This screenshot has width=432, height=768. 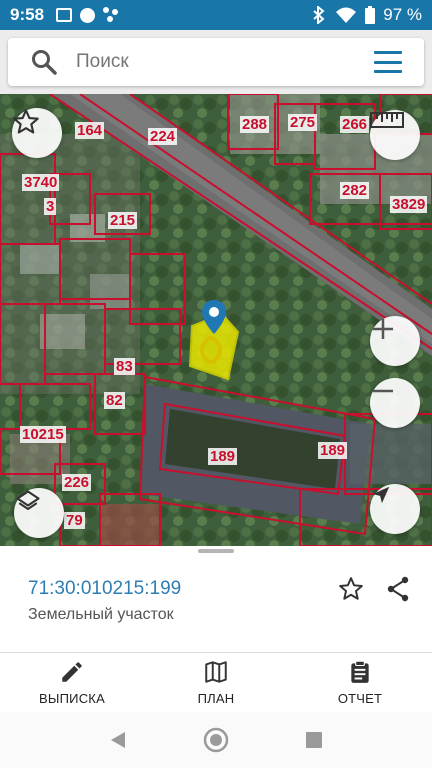 I want to click on parcel-label: 275, so click(x=303, y=122).